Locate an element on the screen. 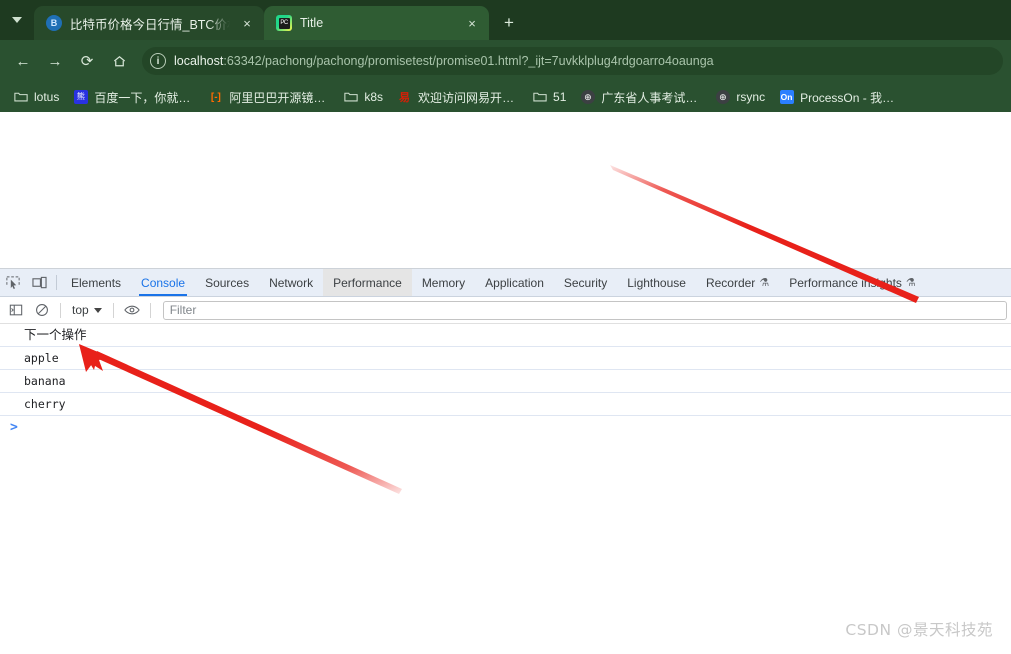 This screenshot has height=654, width=1011. devtools-tab-network: Network is located at coordinates (291, 282).